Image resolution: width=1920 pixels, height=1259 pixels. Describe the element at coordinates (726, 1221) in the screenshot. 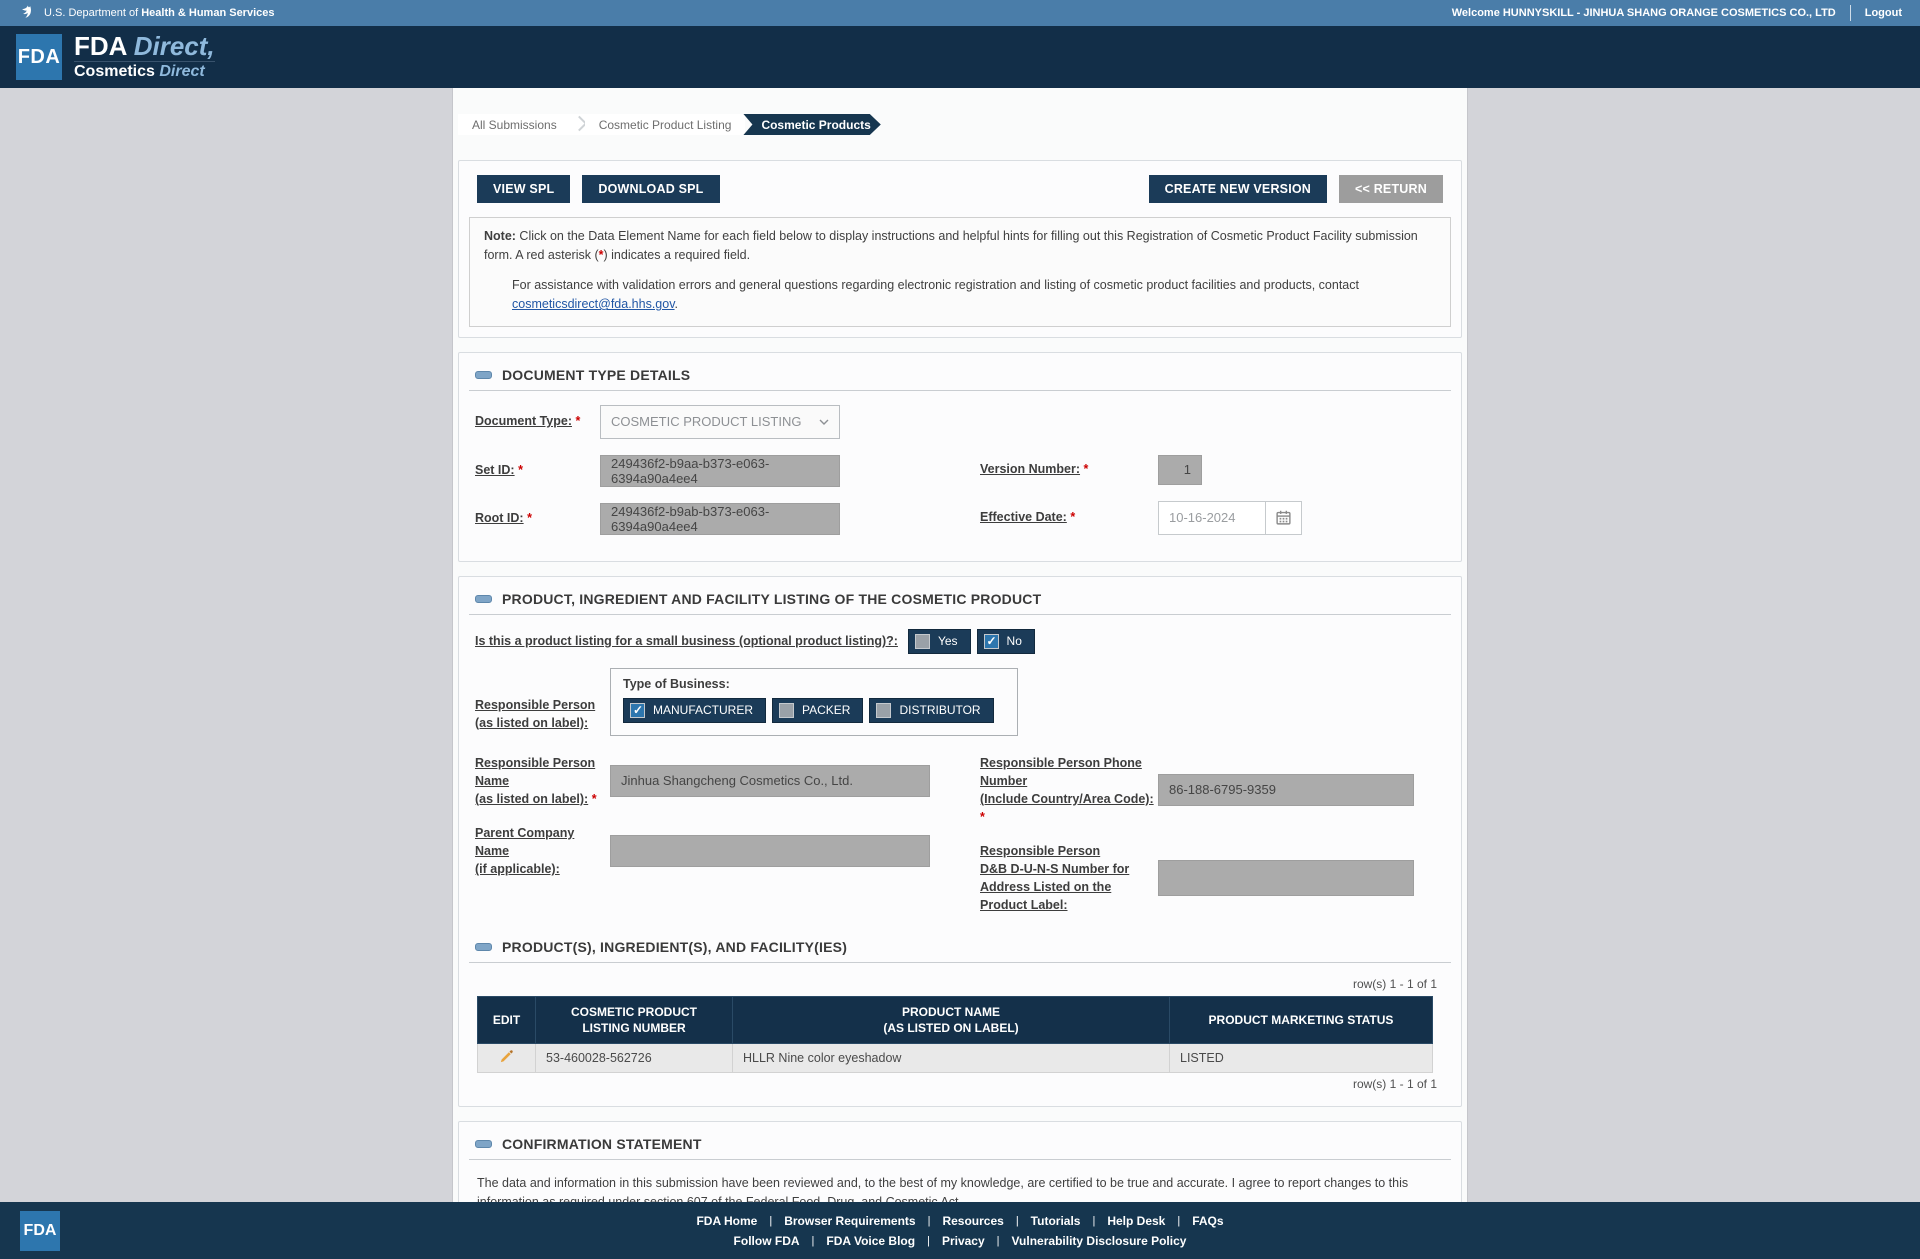

I see `footer-link-fda-home: FDA Home` at that location.